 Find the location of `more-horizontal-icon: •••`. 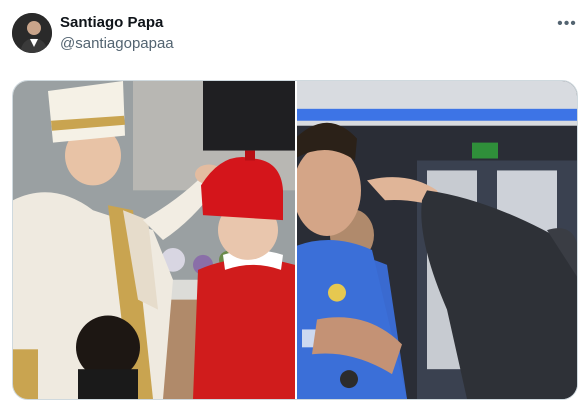

more-horizontal-icon: ••• is located at coordinates (567, 23).